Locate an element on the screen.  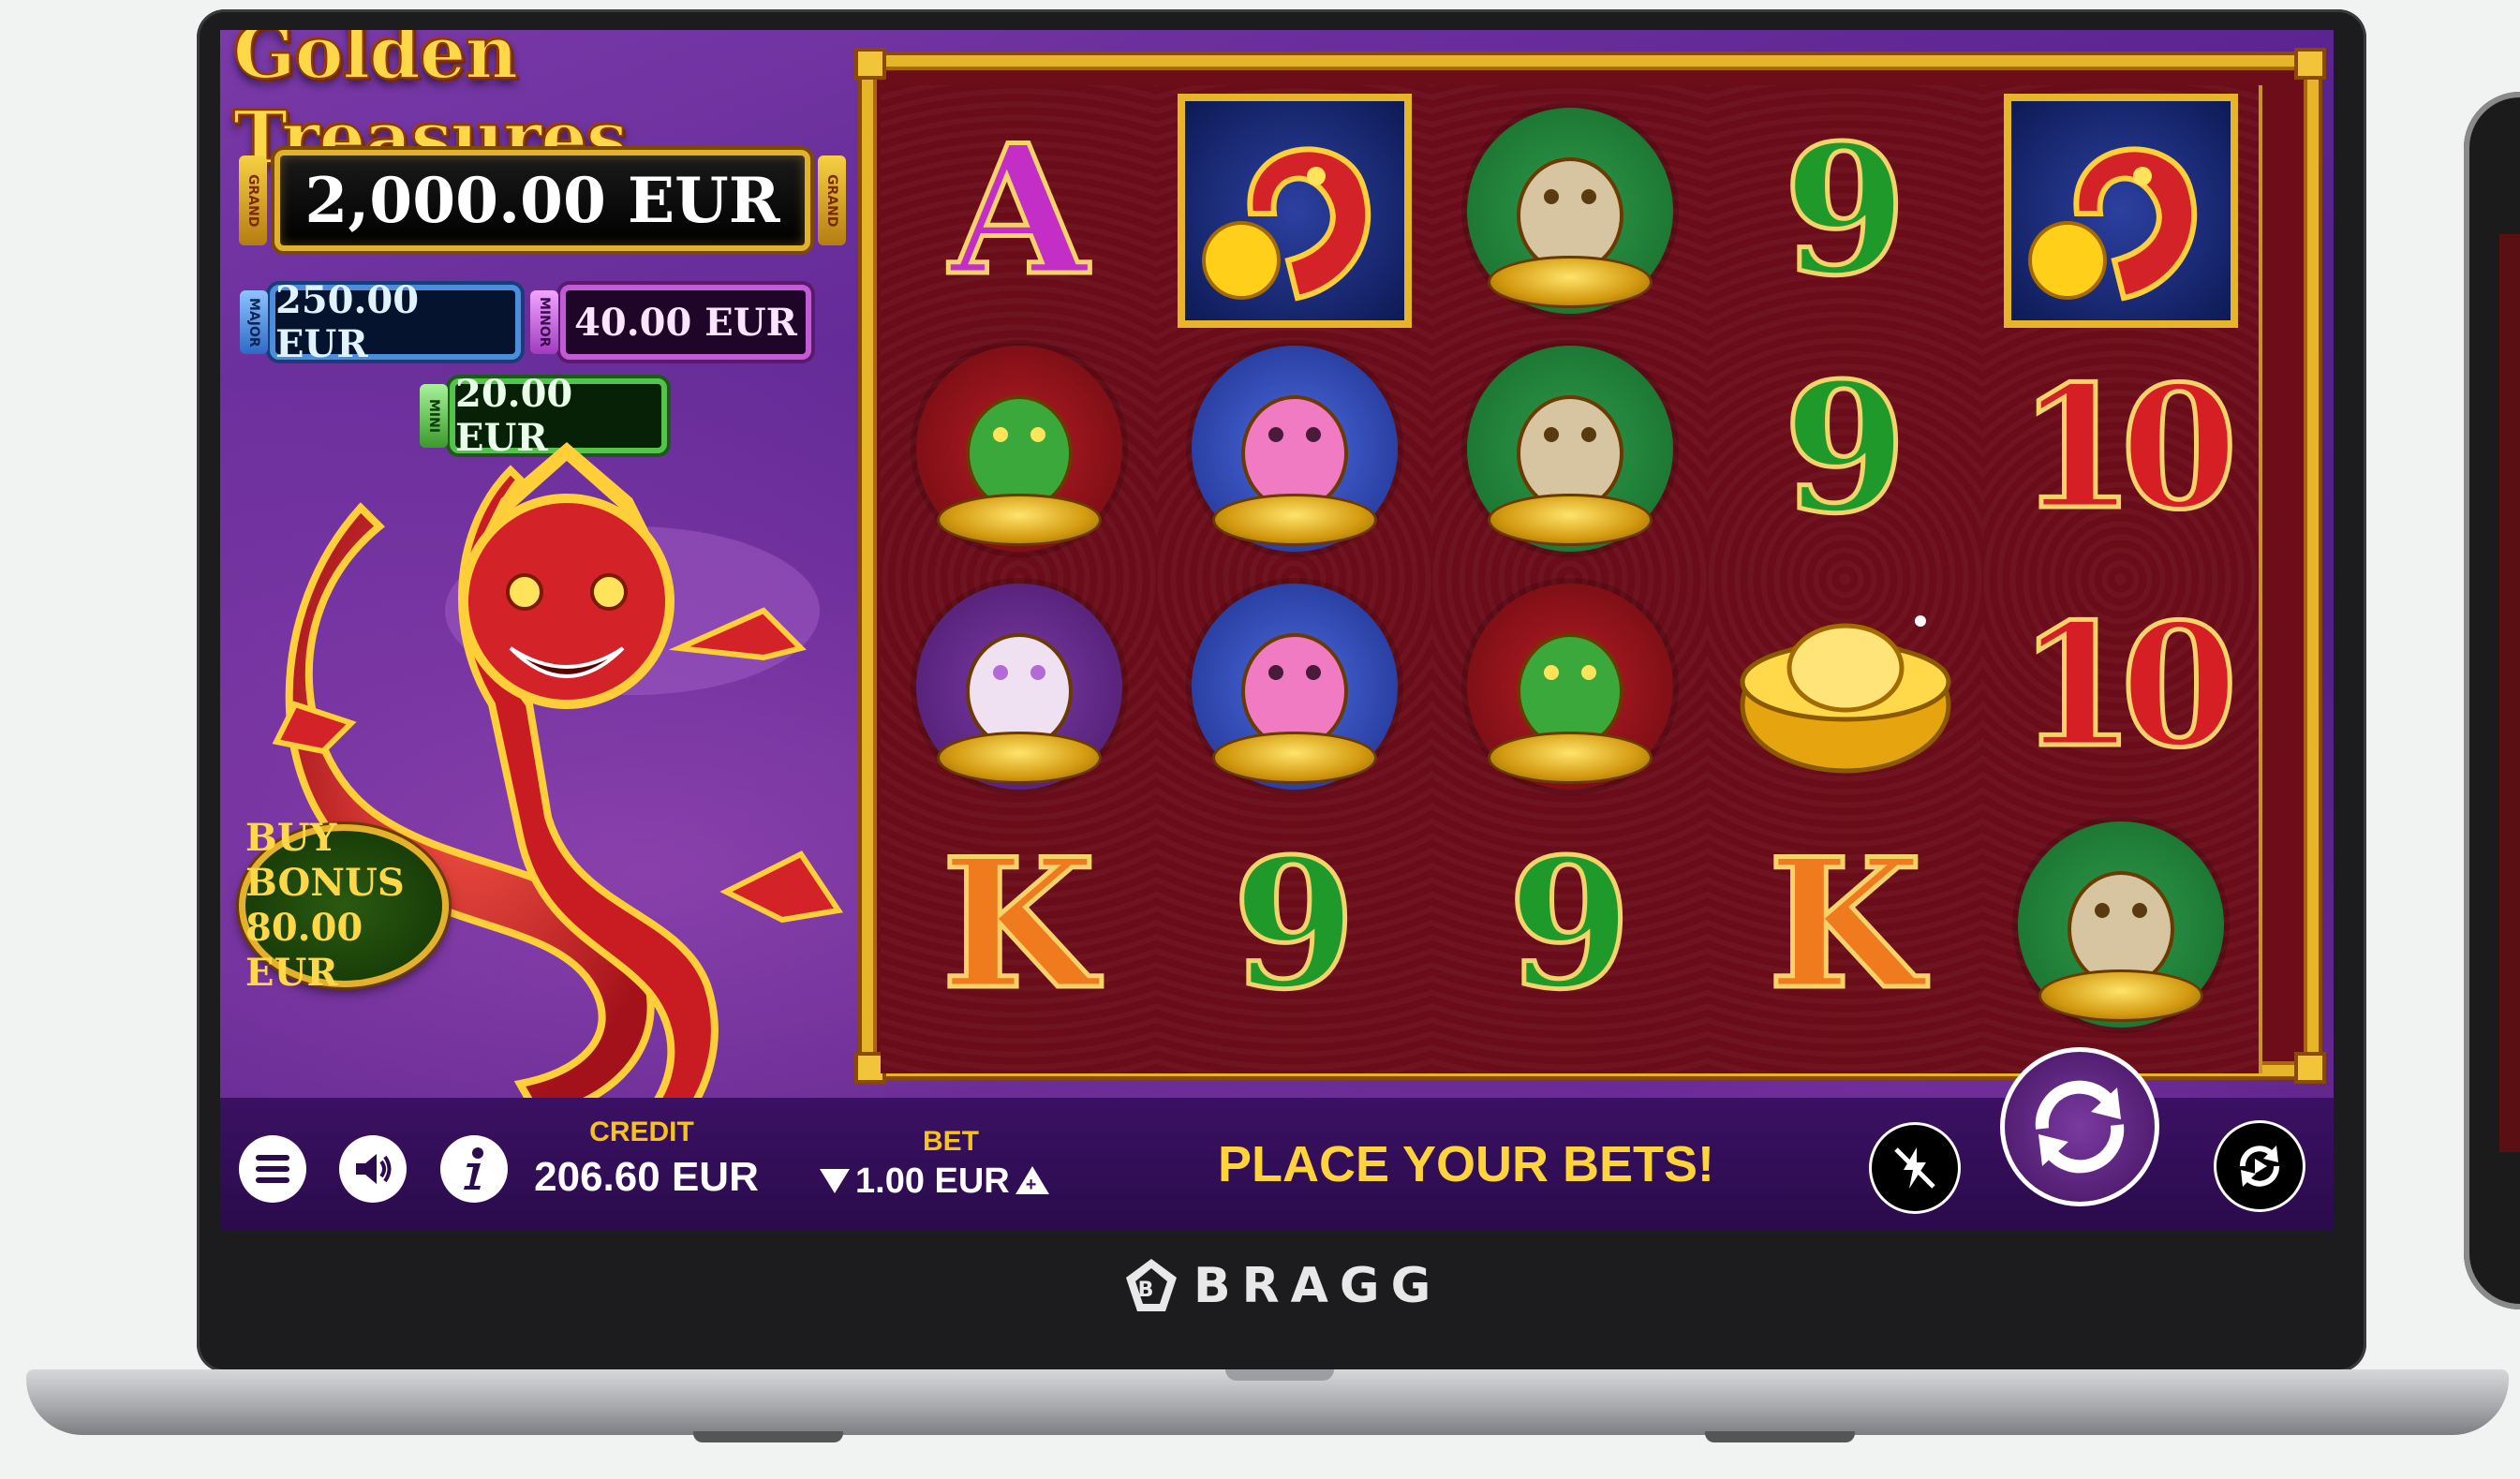
jackpot-grand-tag-right: GRAND is located at coordinates (832, 200).